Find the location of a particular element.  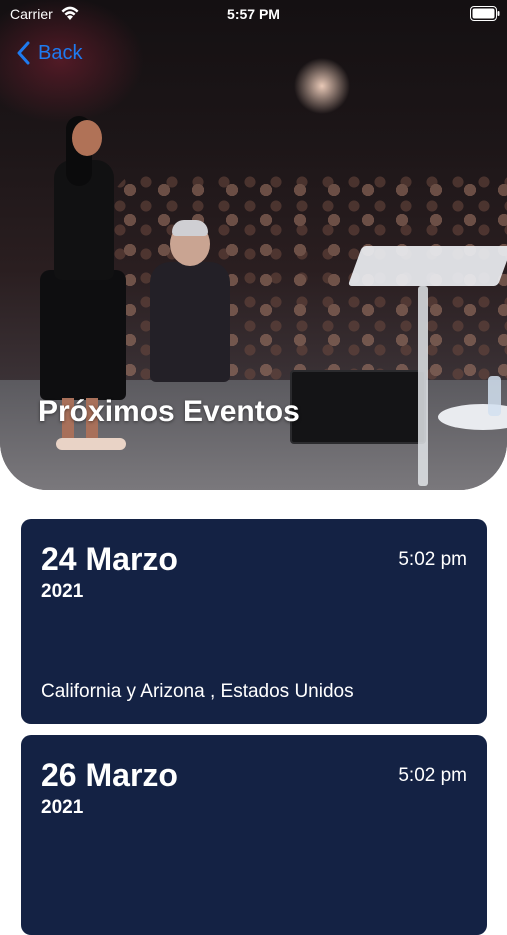

stage-speaker is located at coordinates (358, 407).